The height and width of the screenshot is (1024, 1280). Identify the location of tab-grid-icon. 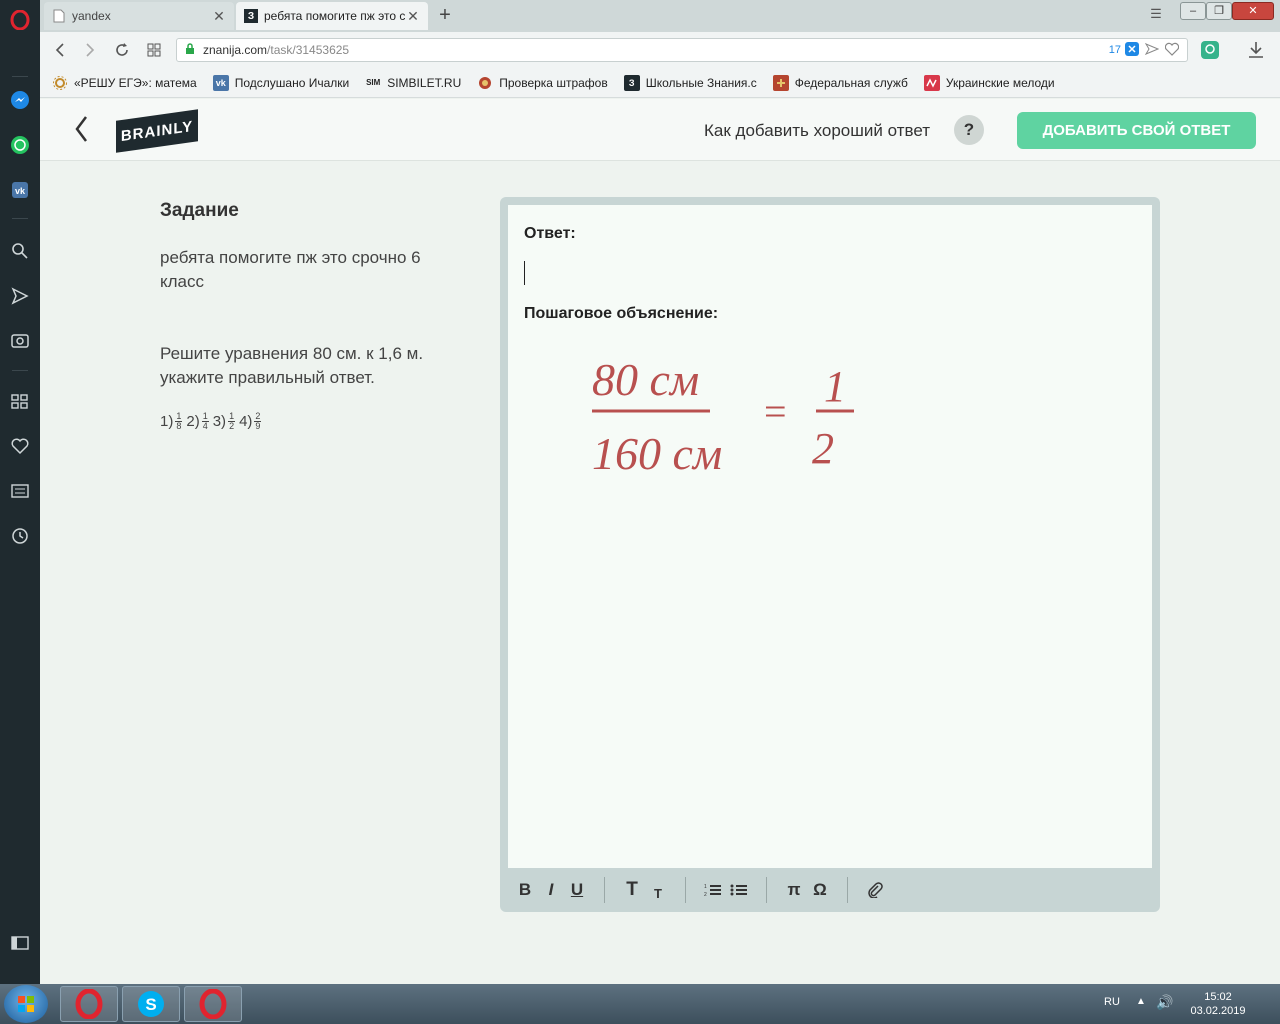
(154, 50).